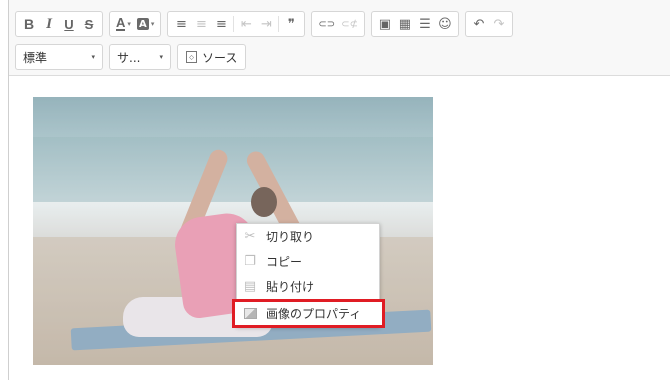 The height and width of the screenshot is (380, 670). I want to click on cut-menu-item: ✂ 切り取り, so click(308, 236).